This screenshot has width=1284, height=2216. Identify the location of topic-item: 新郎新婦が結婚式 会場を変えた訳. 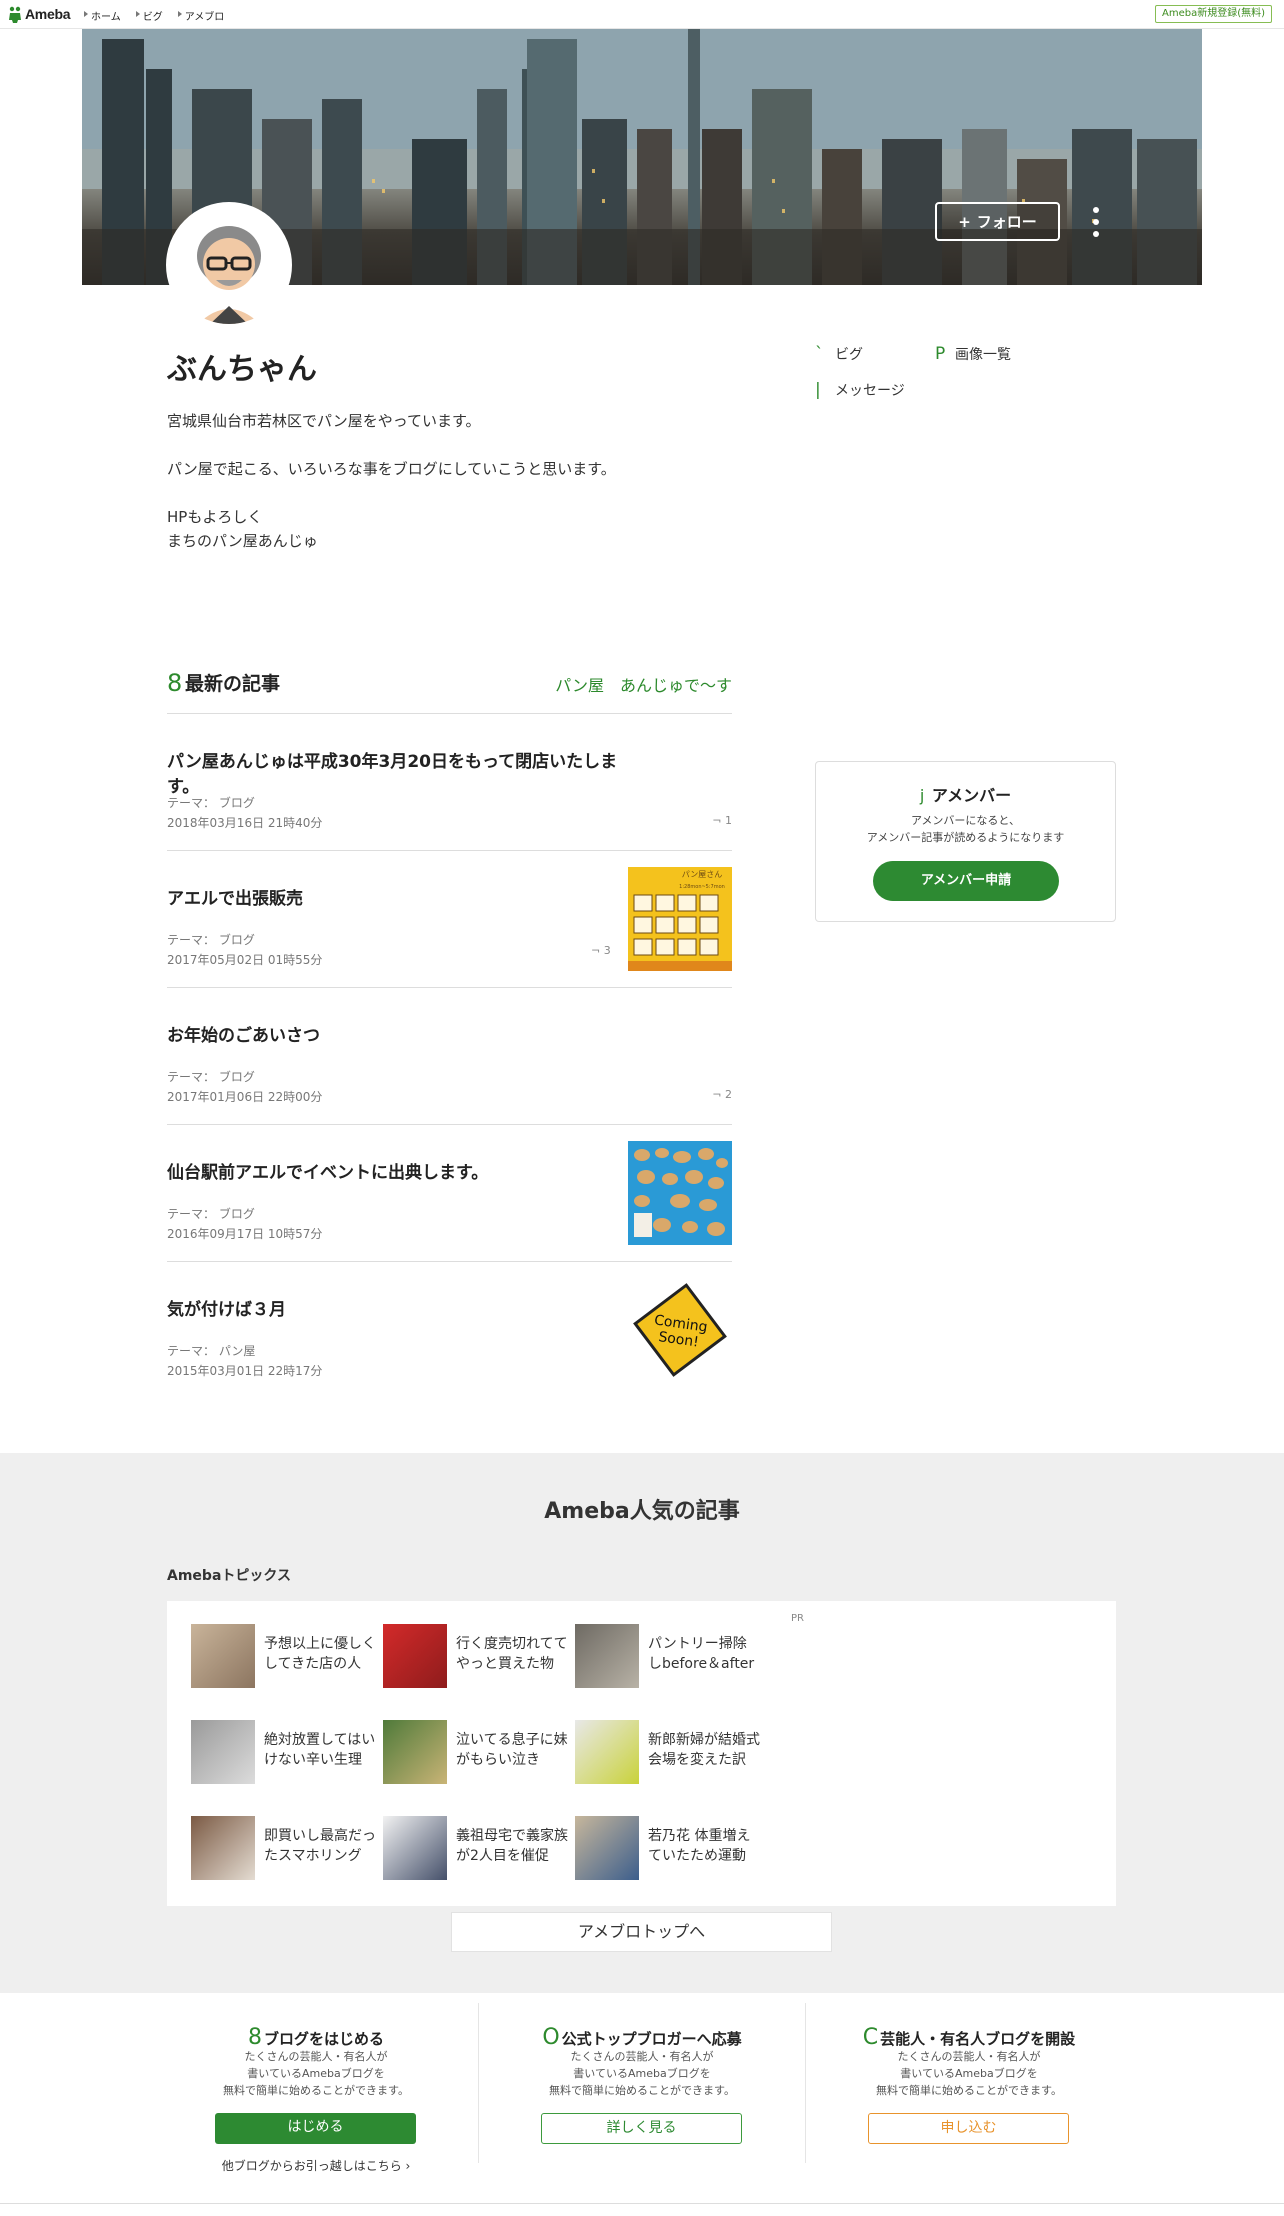
(667, 1753).